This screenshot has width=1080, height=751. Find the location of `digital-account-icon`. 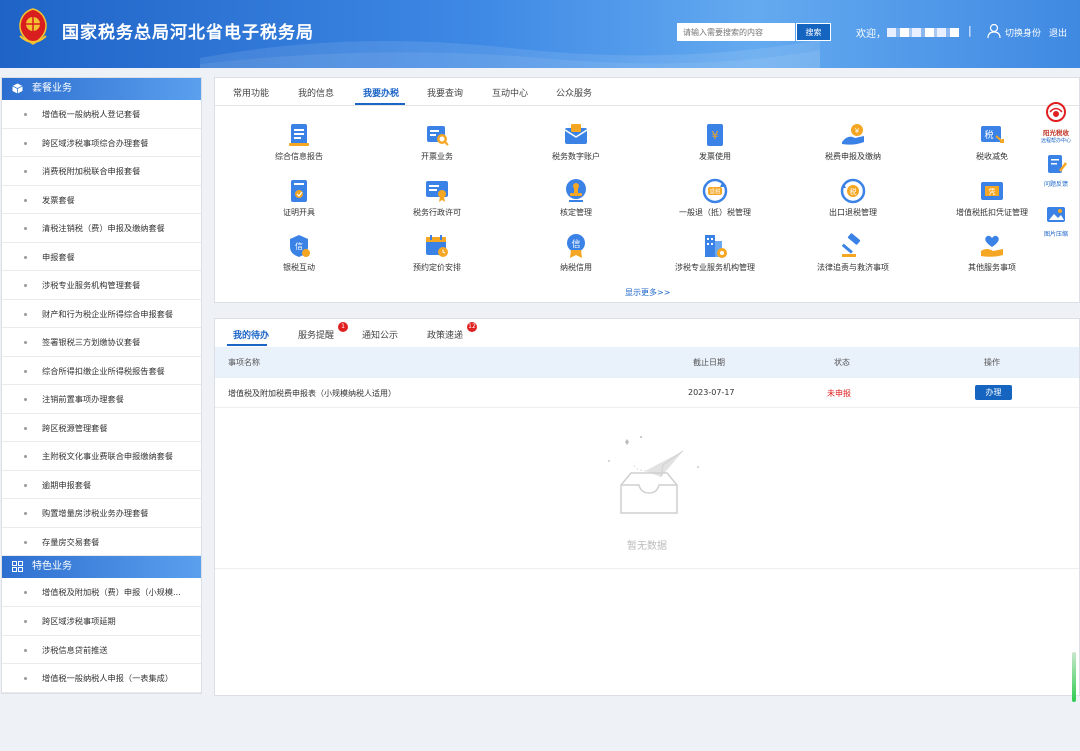

digital-account-icon is located at coordinates (576, 134).